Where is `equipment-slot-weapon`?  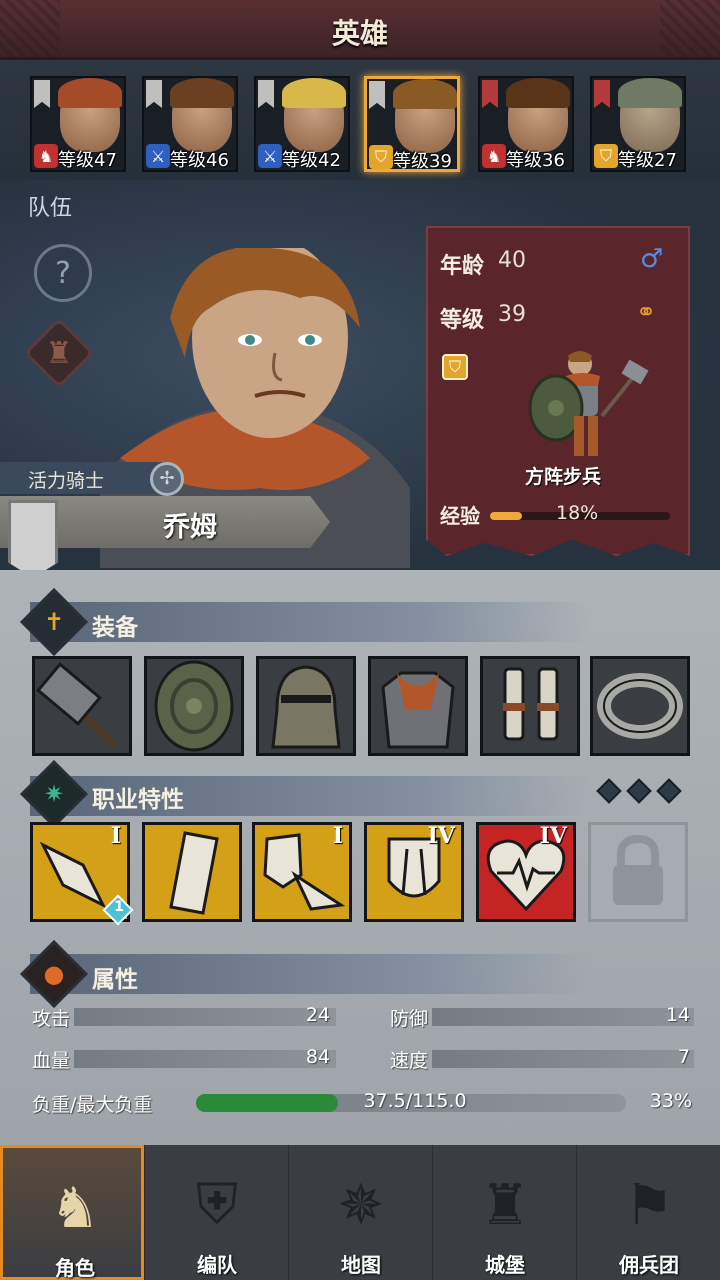 equipment-slot-weapon is located at coordinates (82, 706).